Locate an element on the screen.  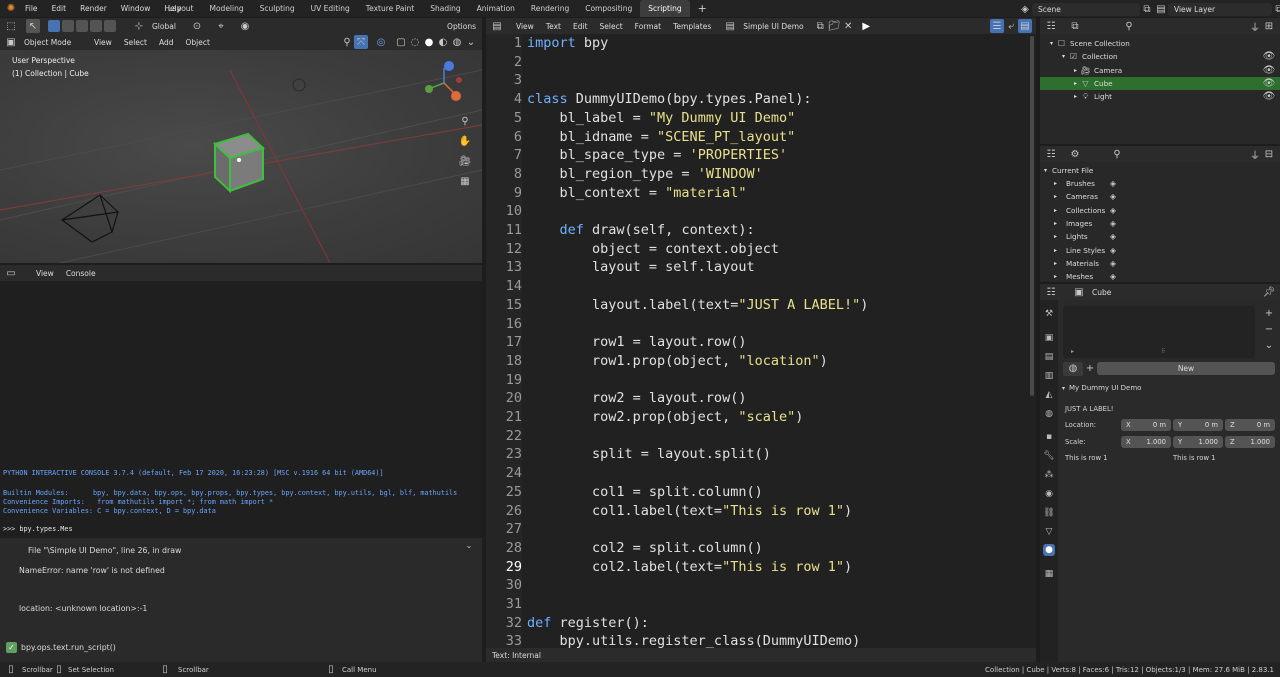
data-browser-item: ▸ Brushes ◈ is located at coordinates (1160, 183).